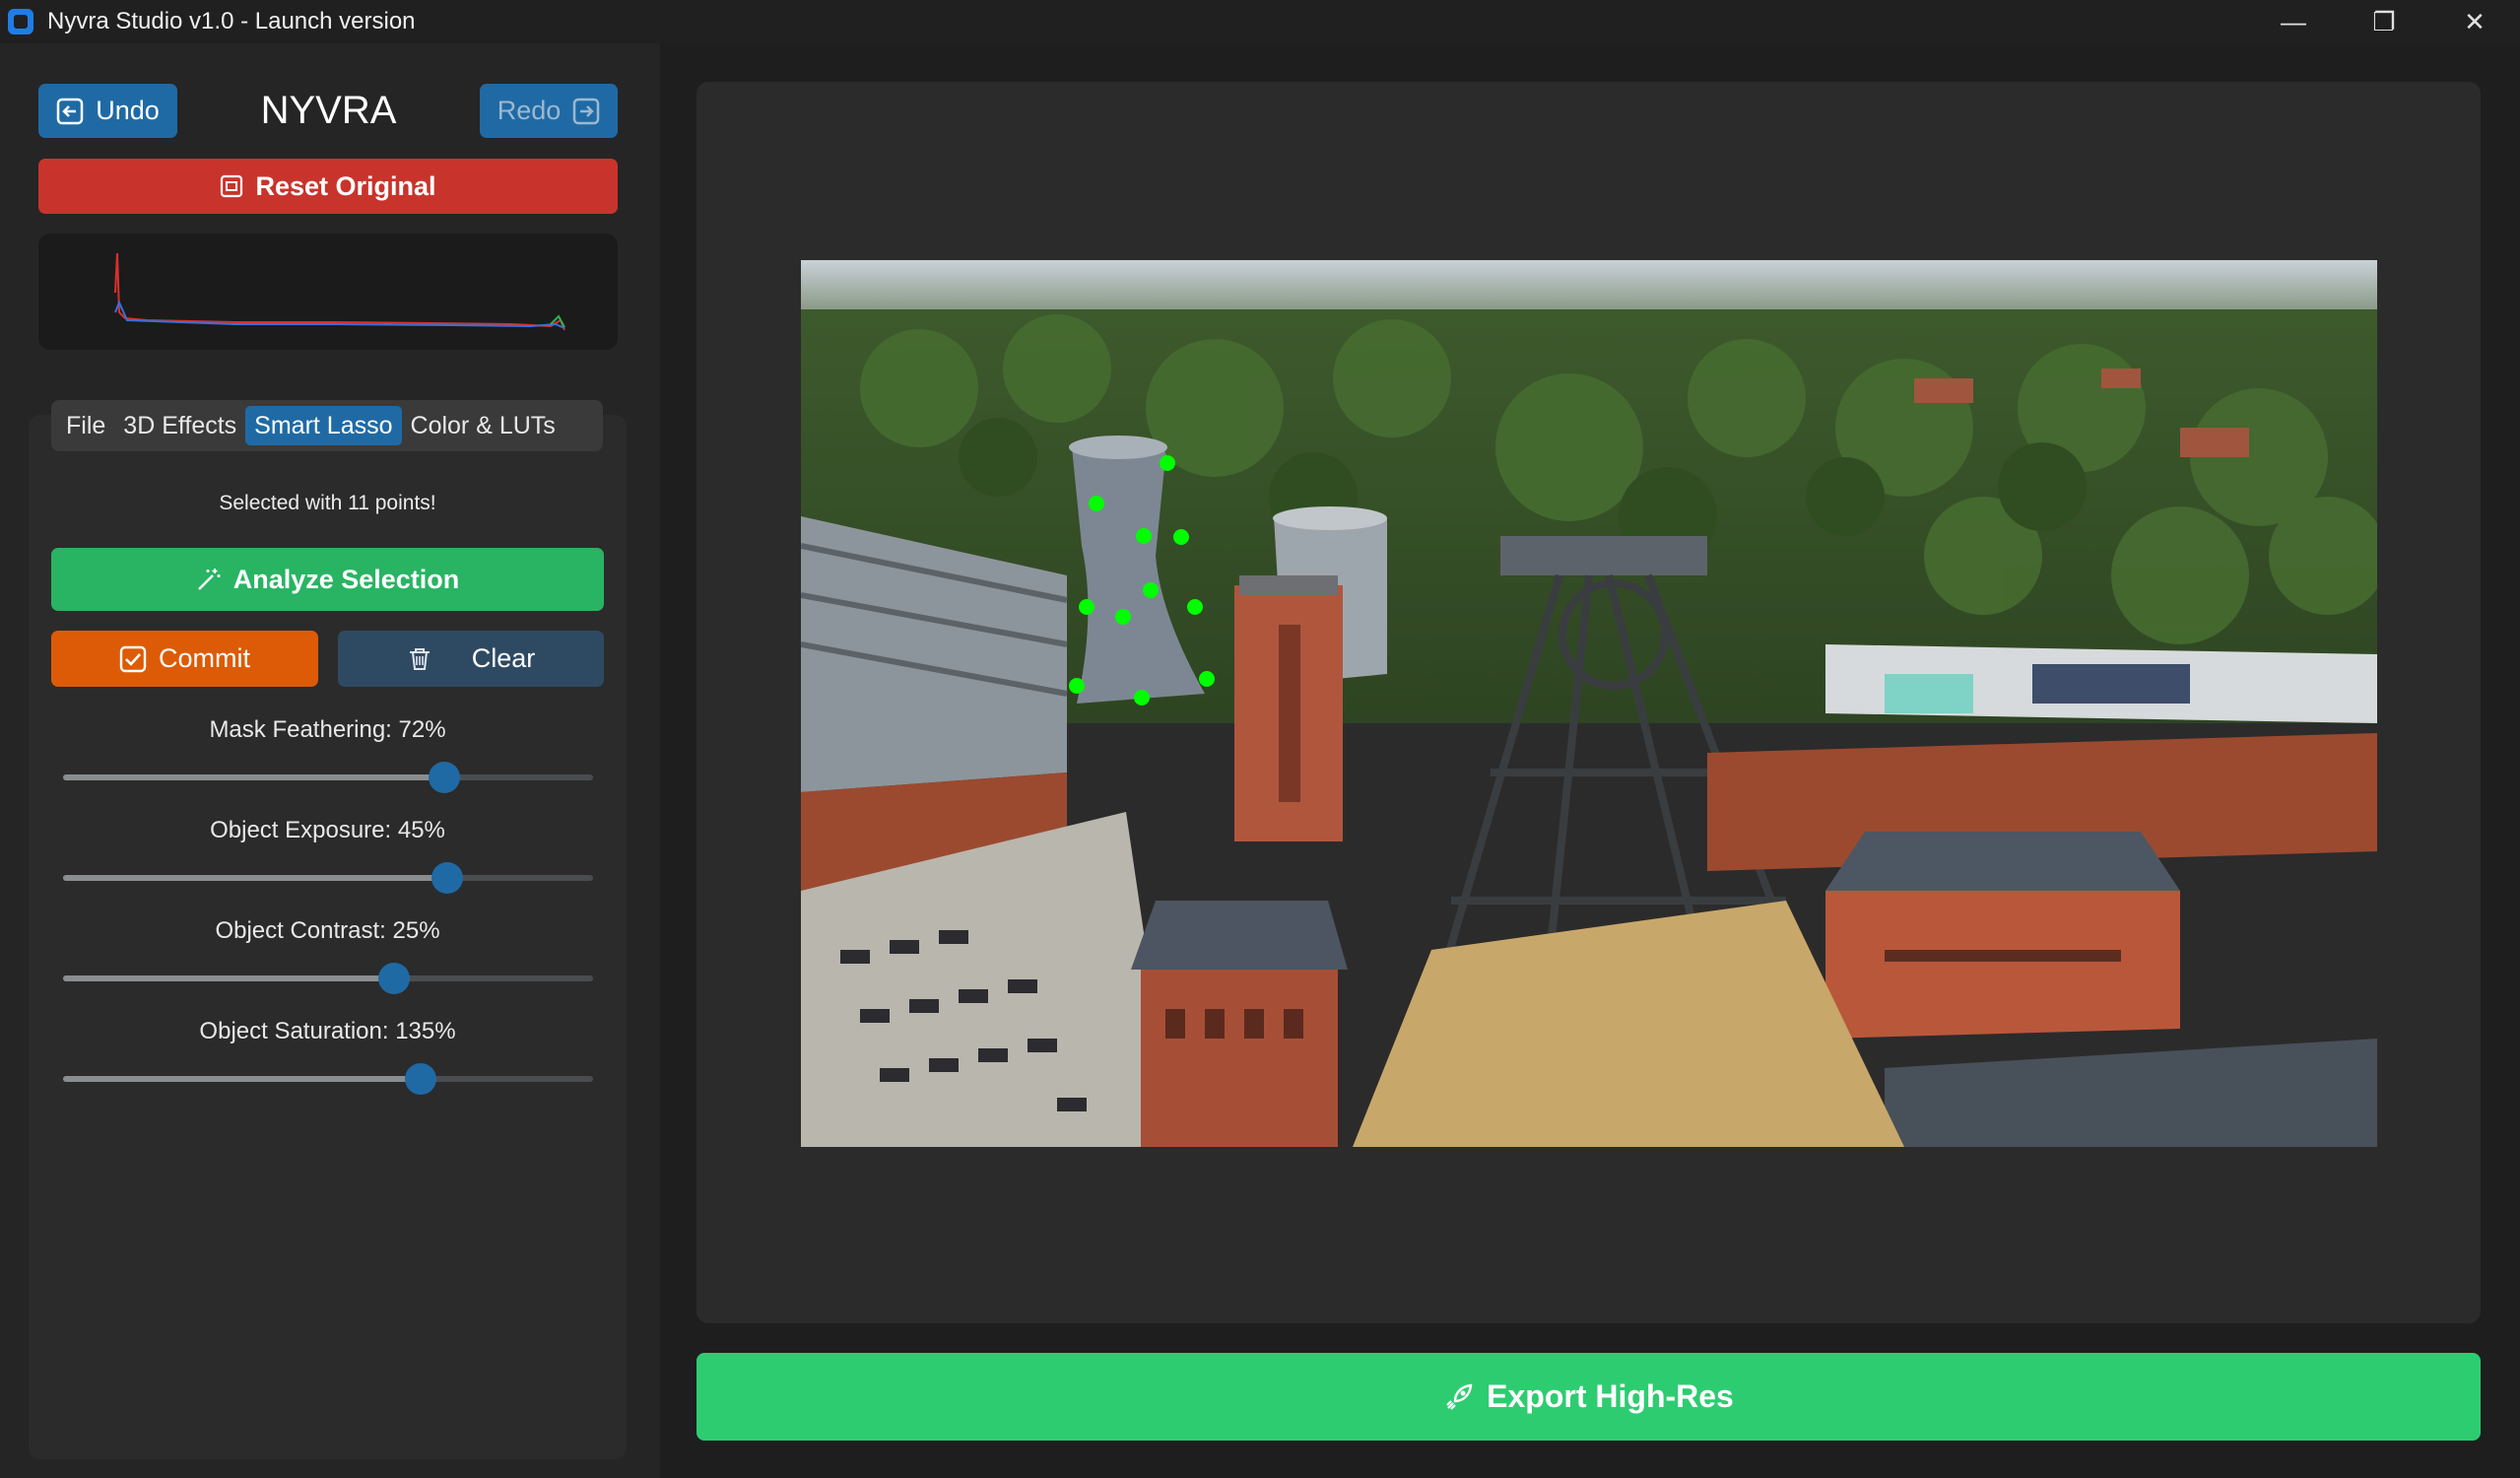 The height and width of the screenshot is (1478, 2520). Describe the element at coordinates (346, 579) in the screenshot. I see `analyze-label: Analyze Selection` at that location.